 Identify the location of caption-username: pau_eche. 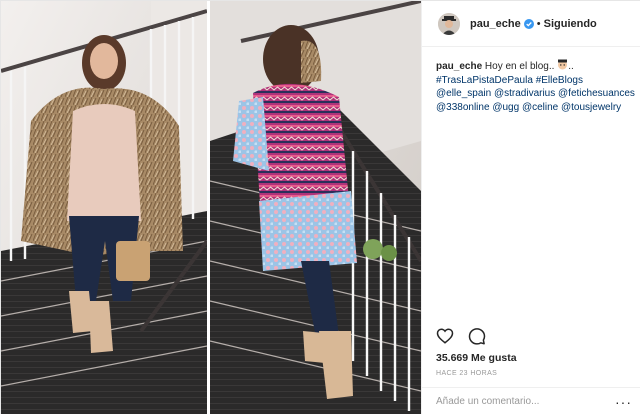
(459, 66).